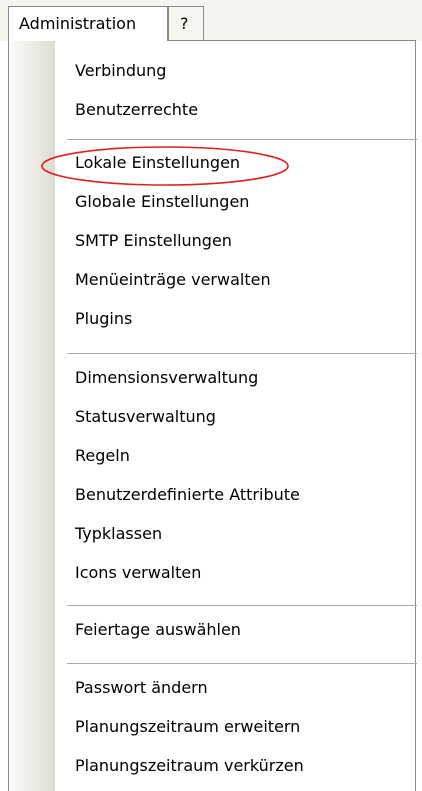 This screenshot has height=791, width=422. I want to click on menu-item-benutzerdefinierte-attribute: Benutzerdefinierte Attribute, so click(187, 495).